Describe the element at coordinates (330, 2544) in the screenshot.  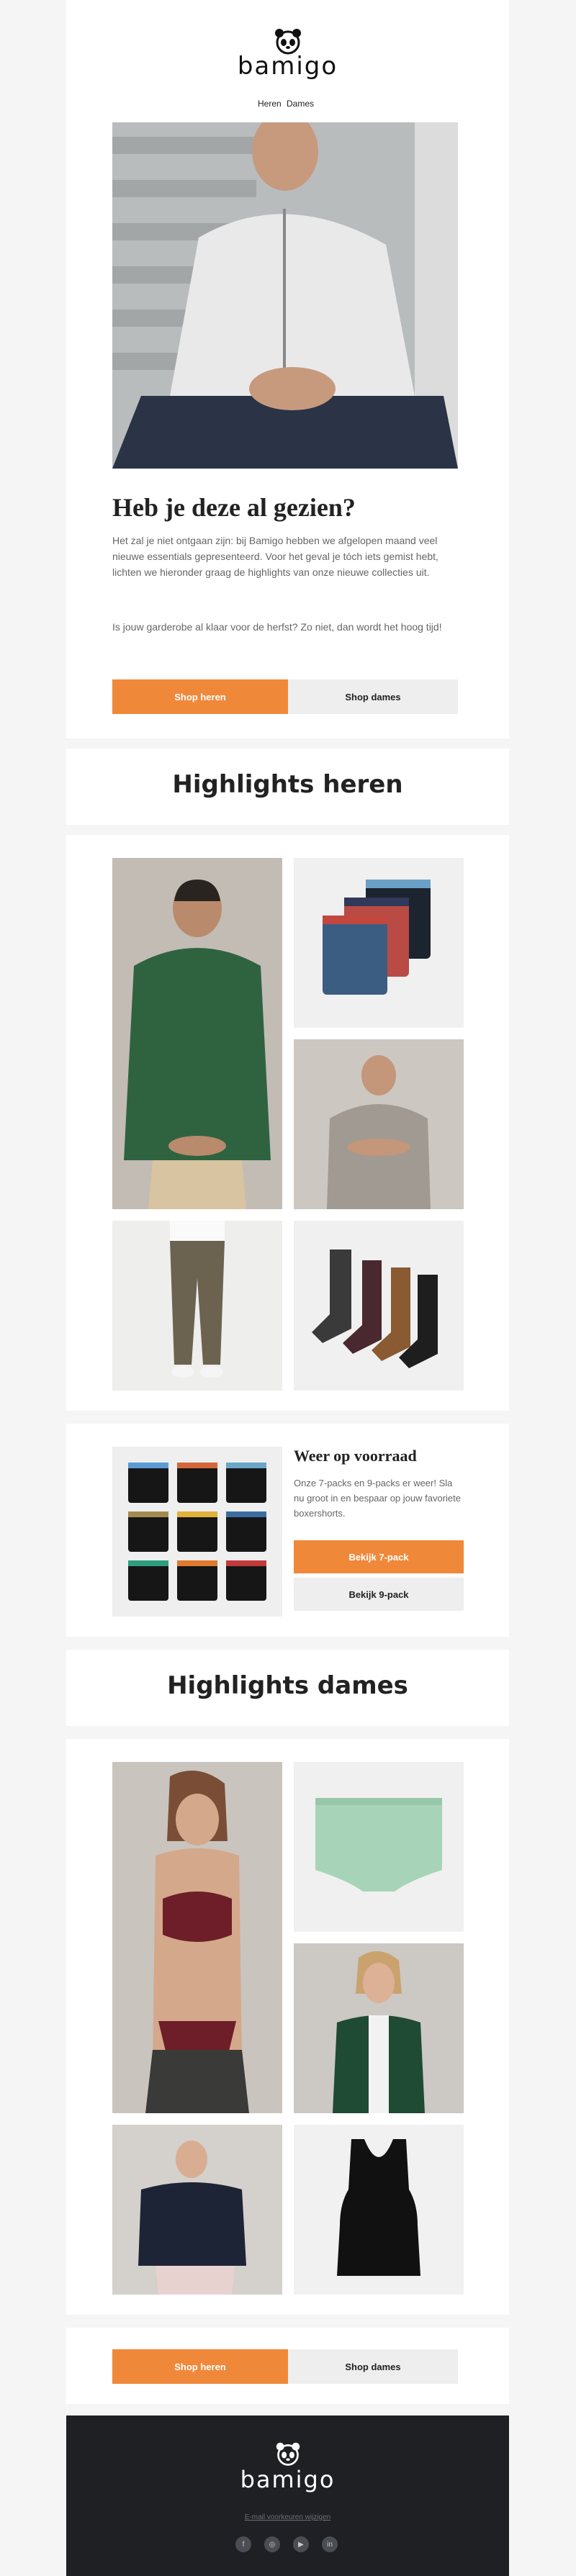
I see `linkedin-icon: in` at that location.